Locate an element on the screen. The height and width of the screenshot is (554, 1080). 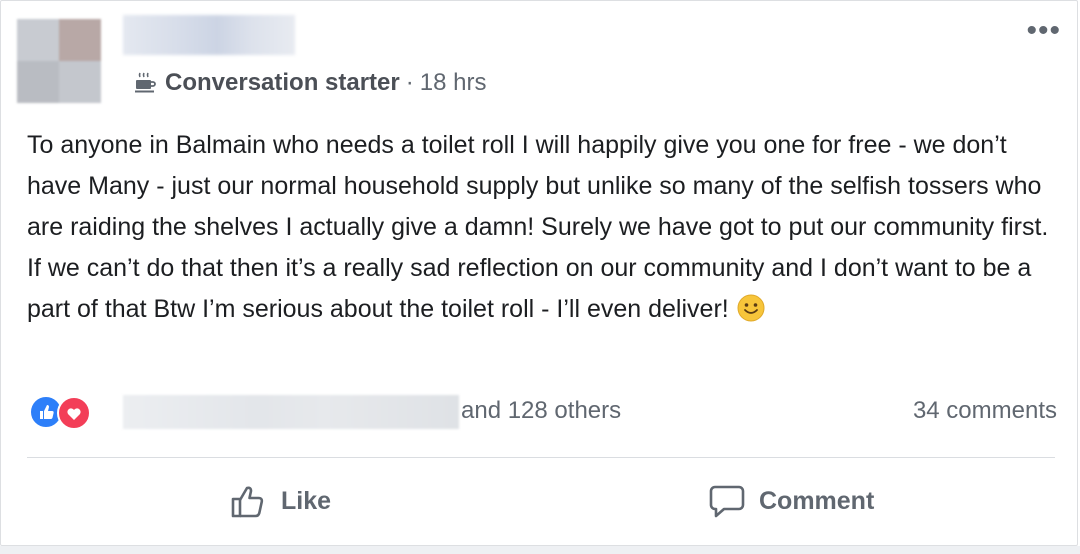
comment-button: Comment is located at coordinates (790, 501).